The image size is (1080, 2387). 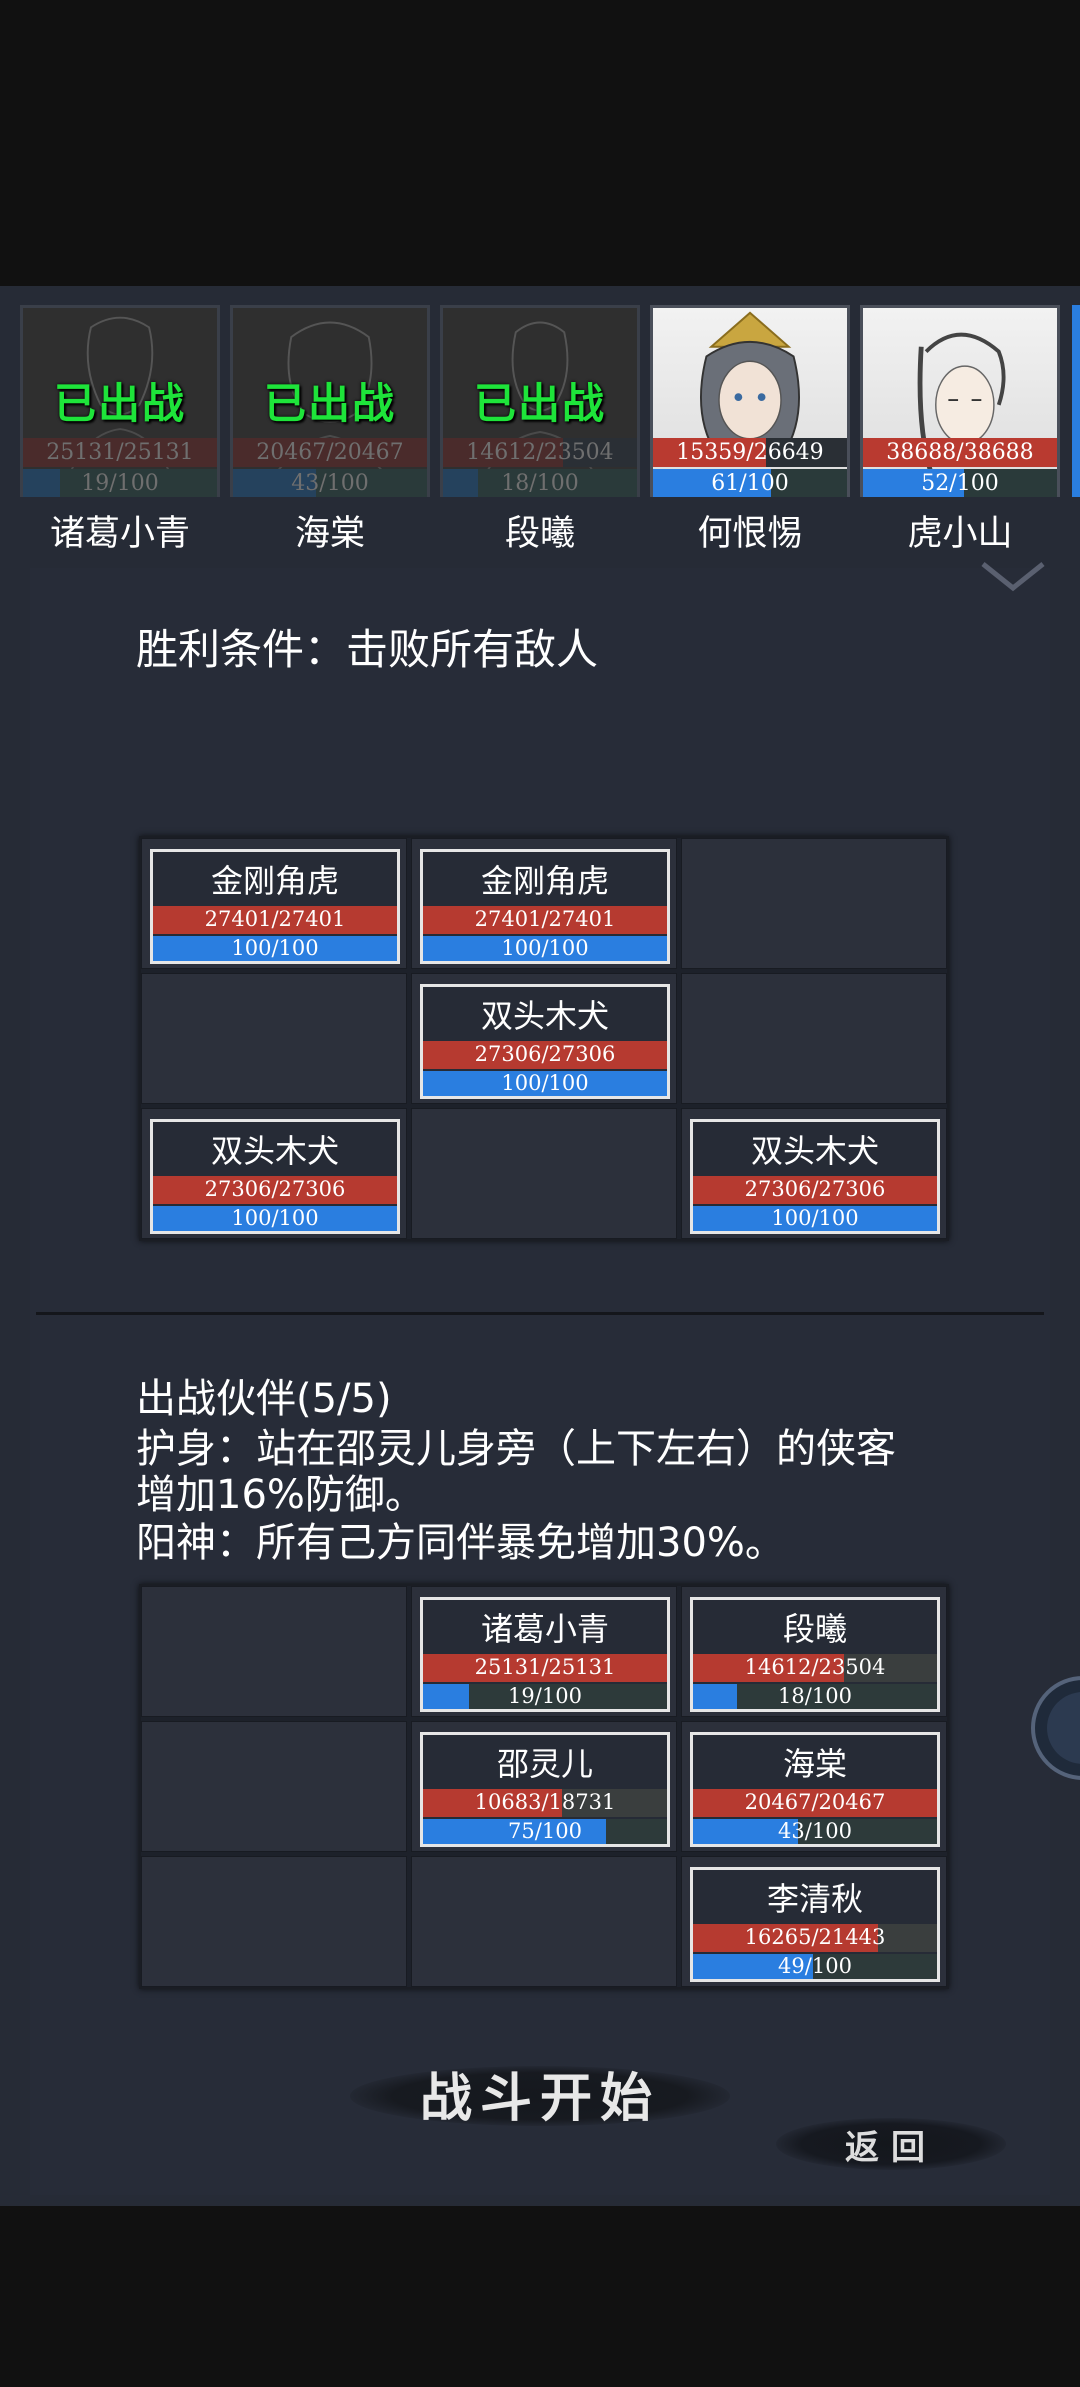 I want to click on mp-text: 52/100, so click(x=960, y=483).